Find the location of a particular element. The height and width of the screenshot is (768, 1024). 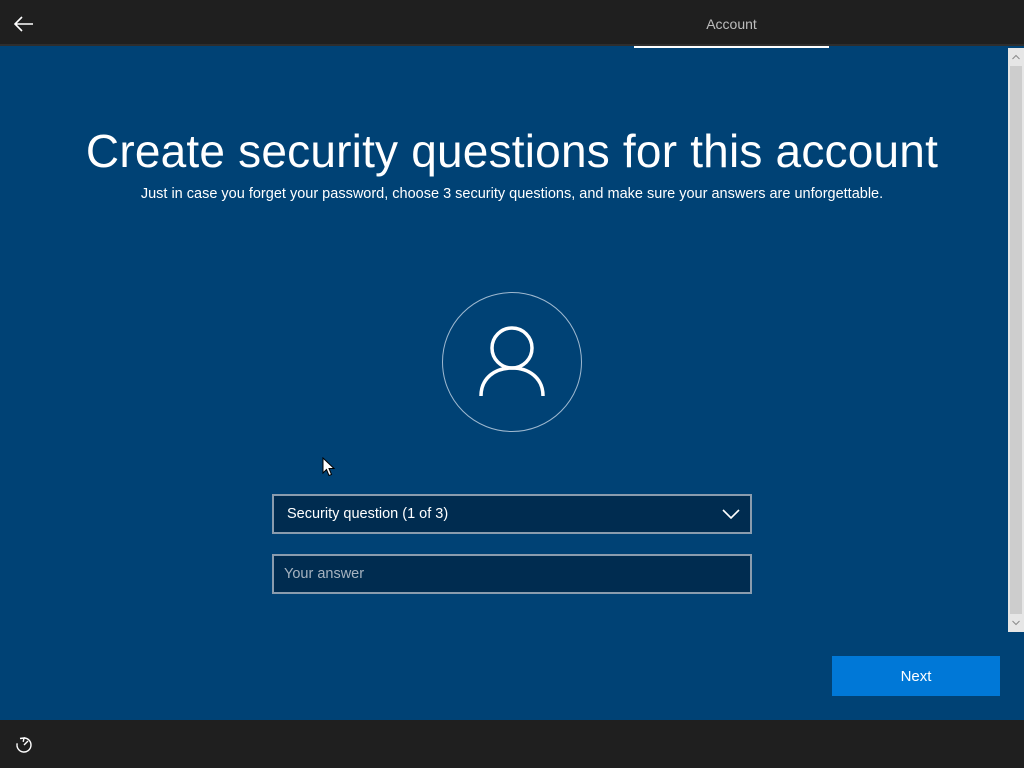

tab-account: Account is located at coordinates (731, 24).